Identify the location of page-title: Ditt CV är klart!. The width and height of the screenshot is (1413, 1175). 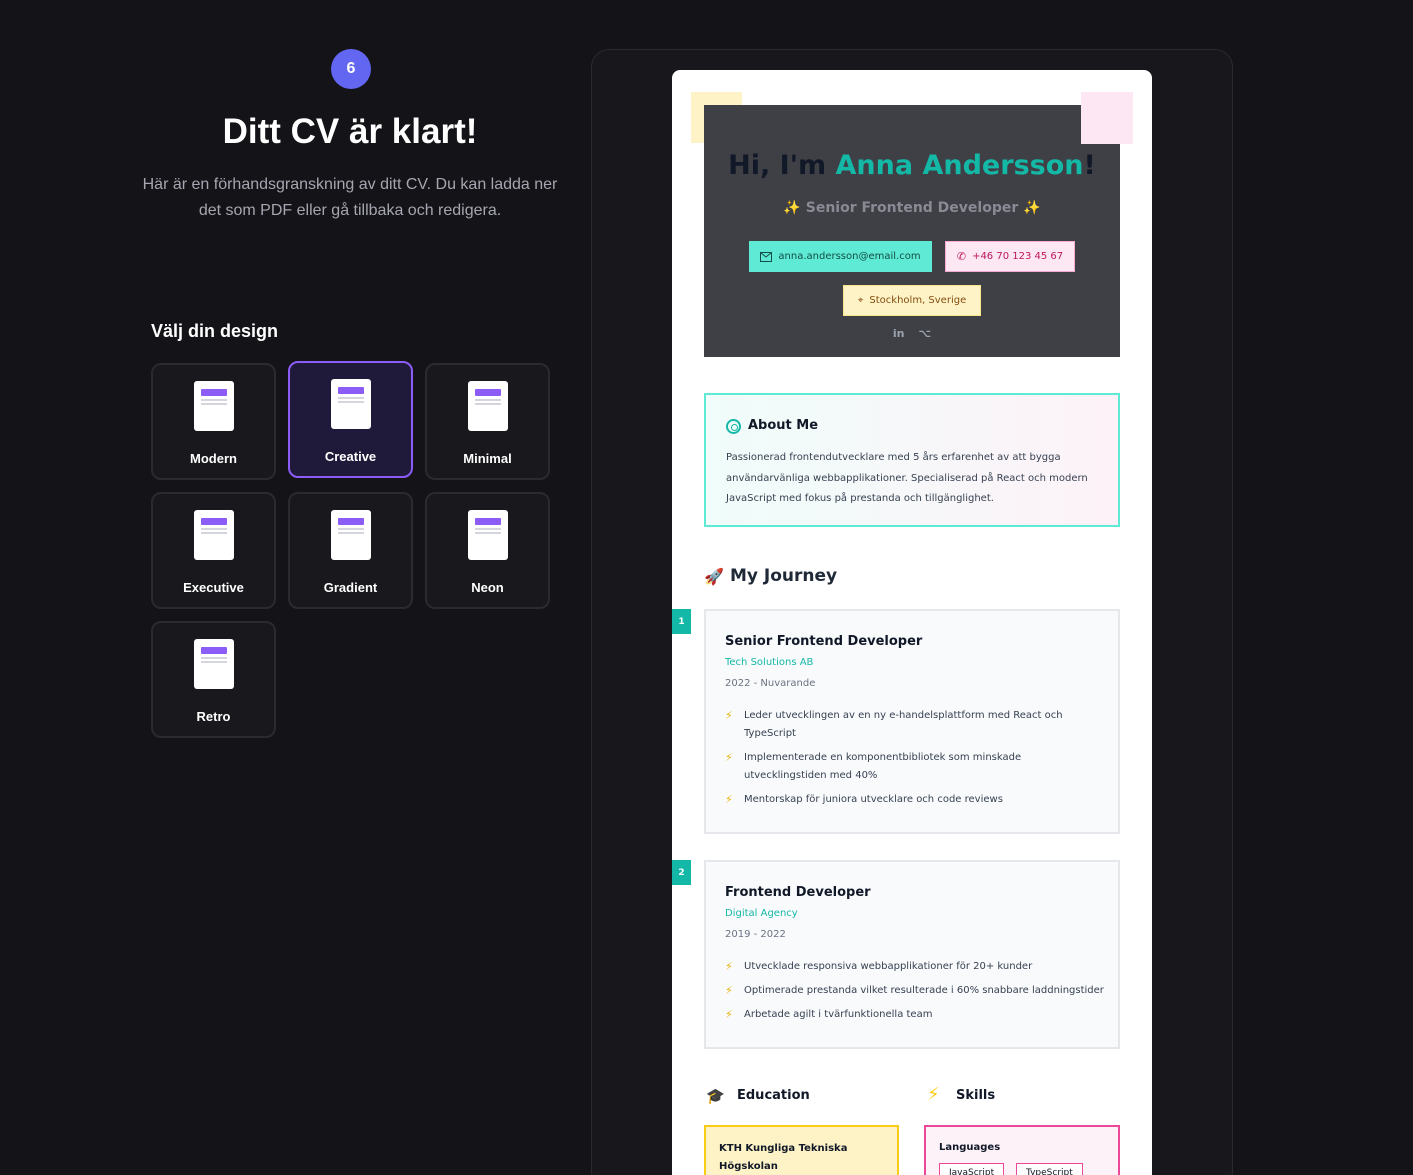
(350, 131).